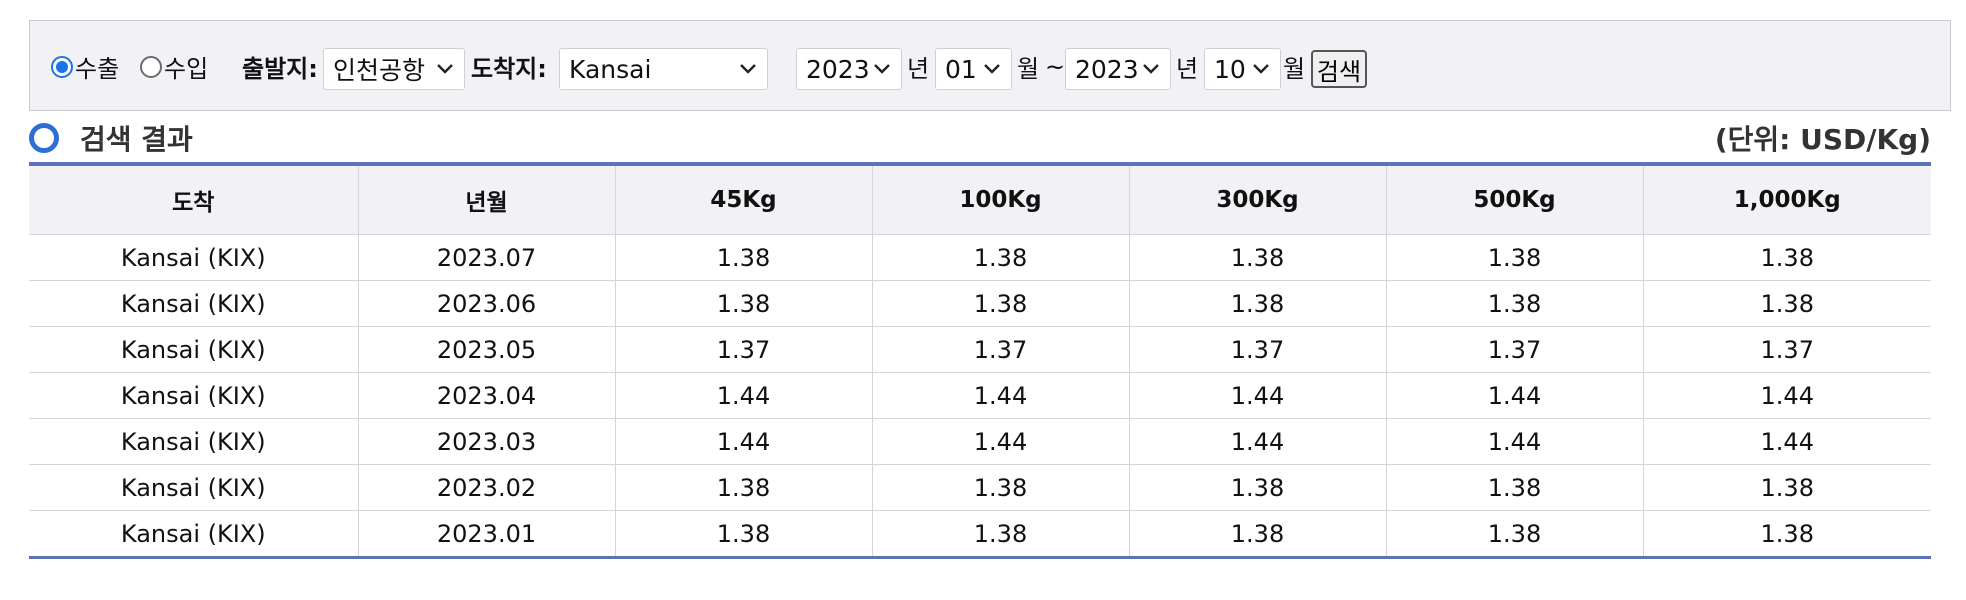 Image resolution: width=1966 pixels, height=600 pixels. Describe the element at coordinates (918, 69) in the screenshot. I see `from-year-suffix: 년` at that location.